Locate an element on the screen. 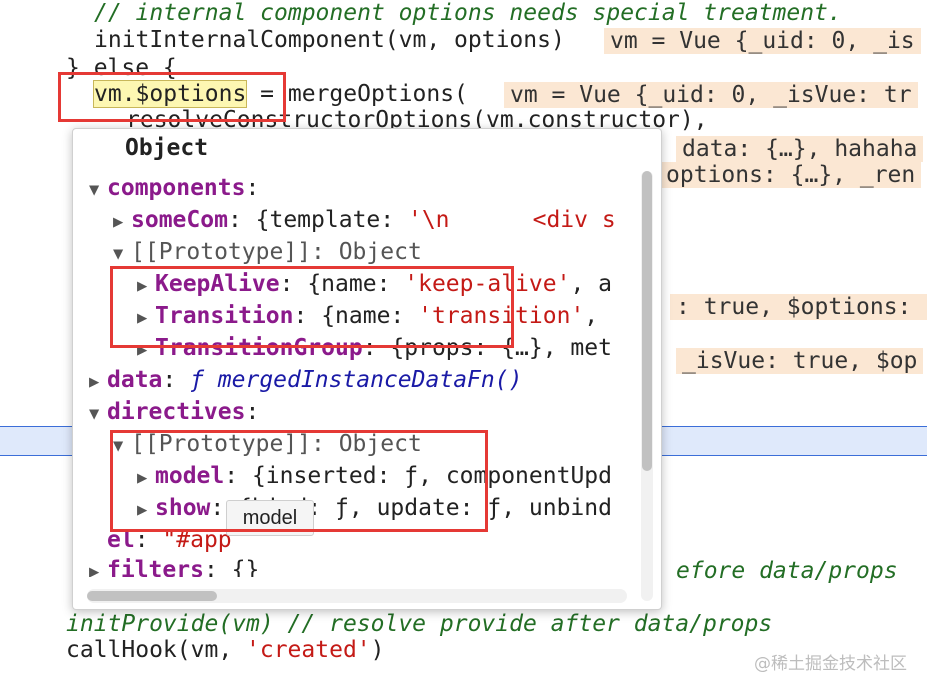  horizontal-scroll-thumb is located at coordinates (152, 596).